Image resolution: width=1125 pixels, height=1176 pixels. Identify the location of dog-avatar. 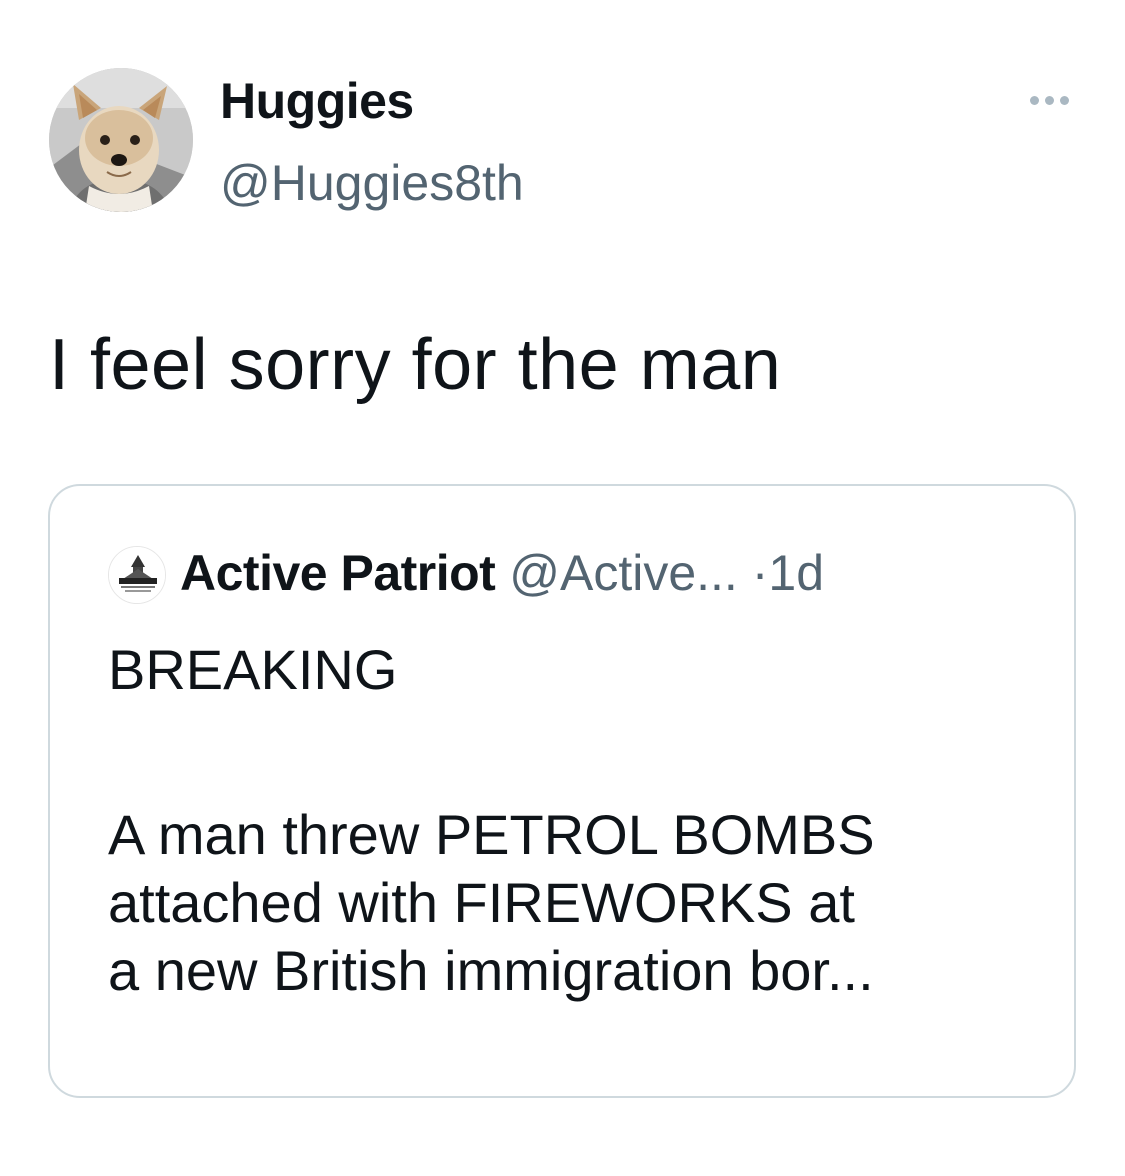
(121, 140).